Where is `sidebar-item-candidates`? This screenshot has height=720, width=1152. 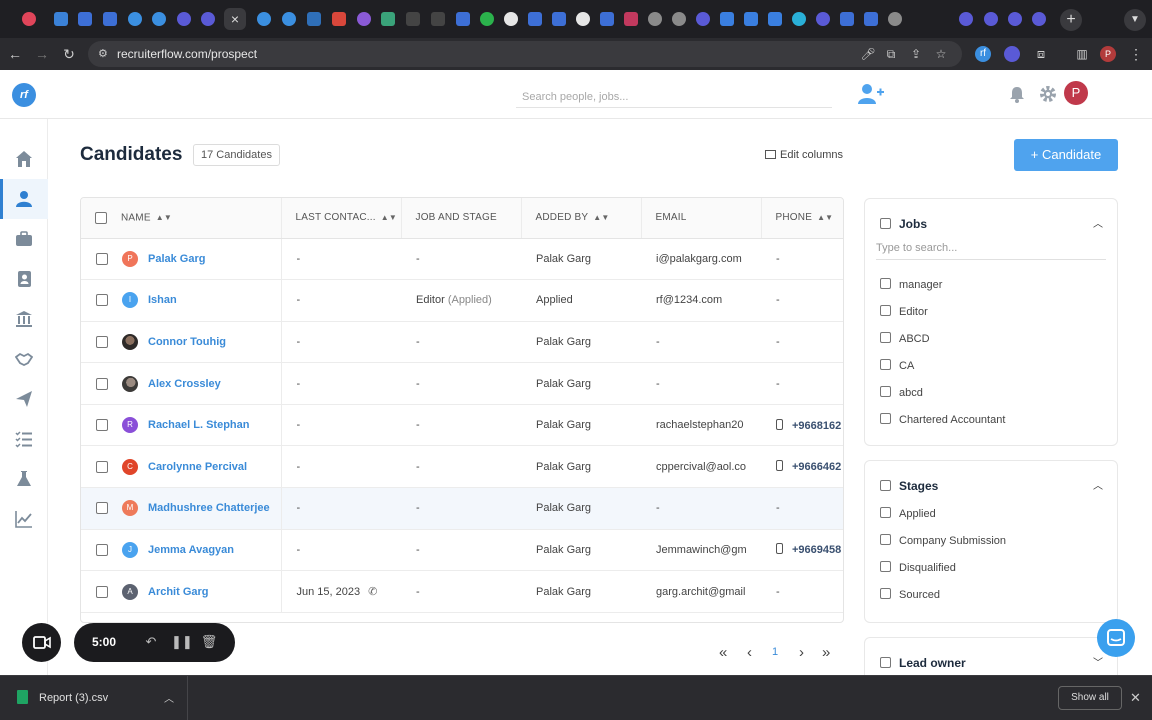 sidebar-item-candidates is located at coordinates (24, 199).